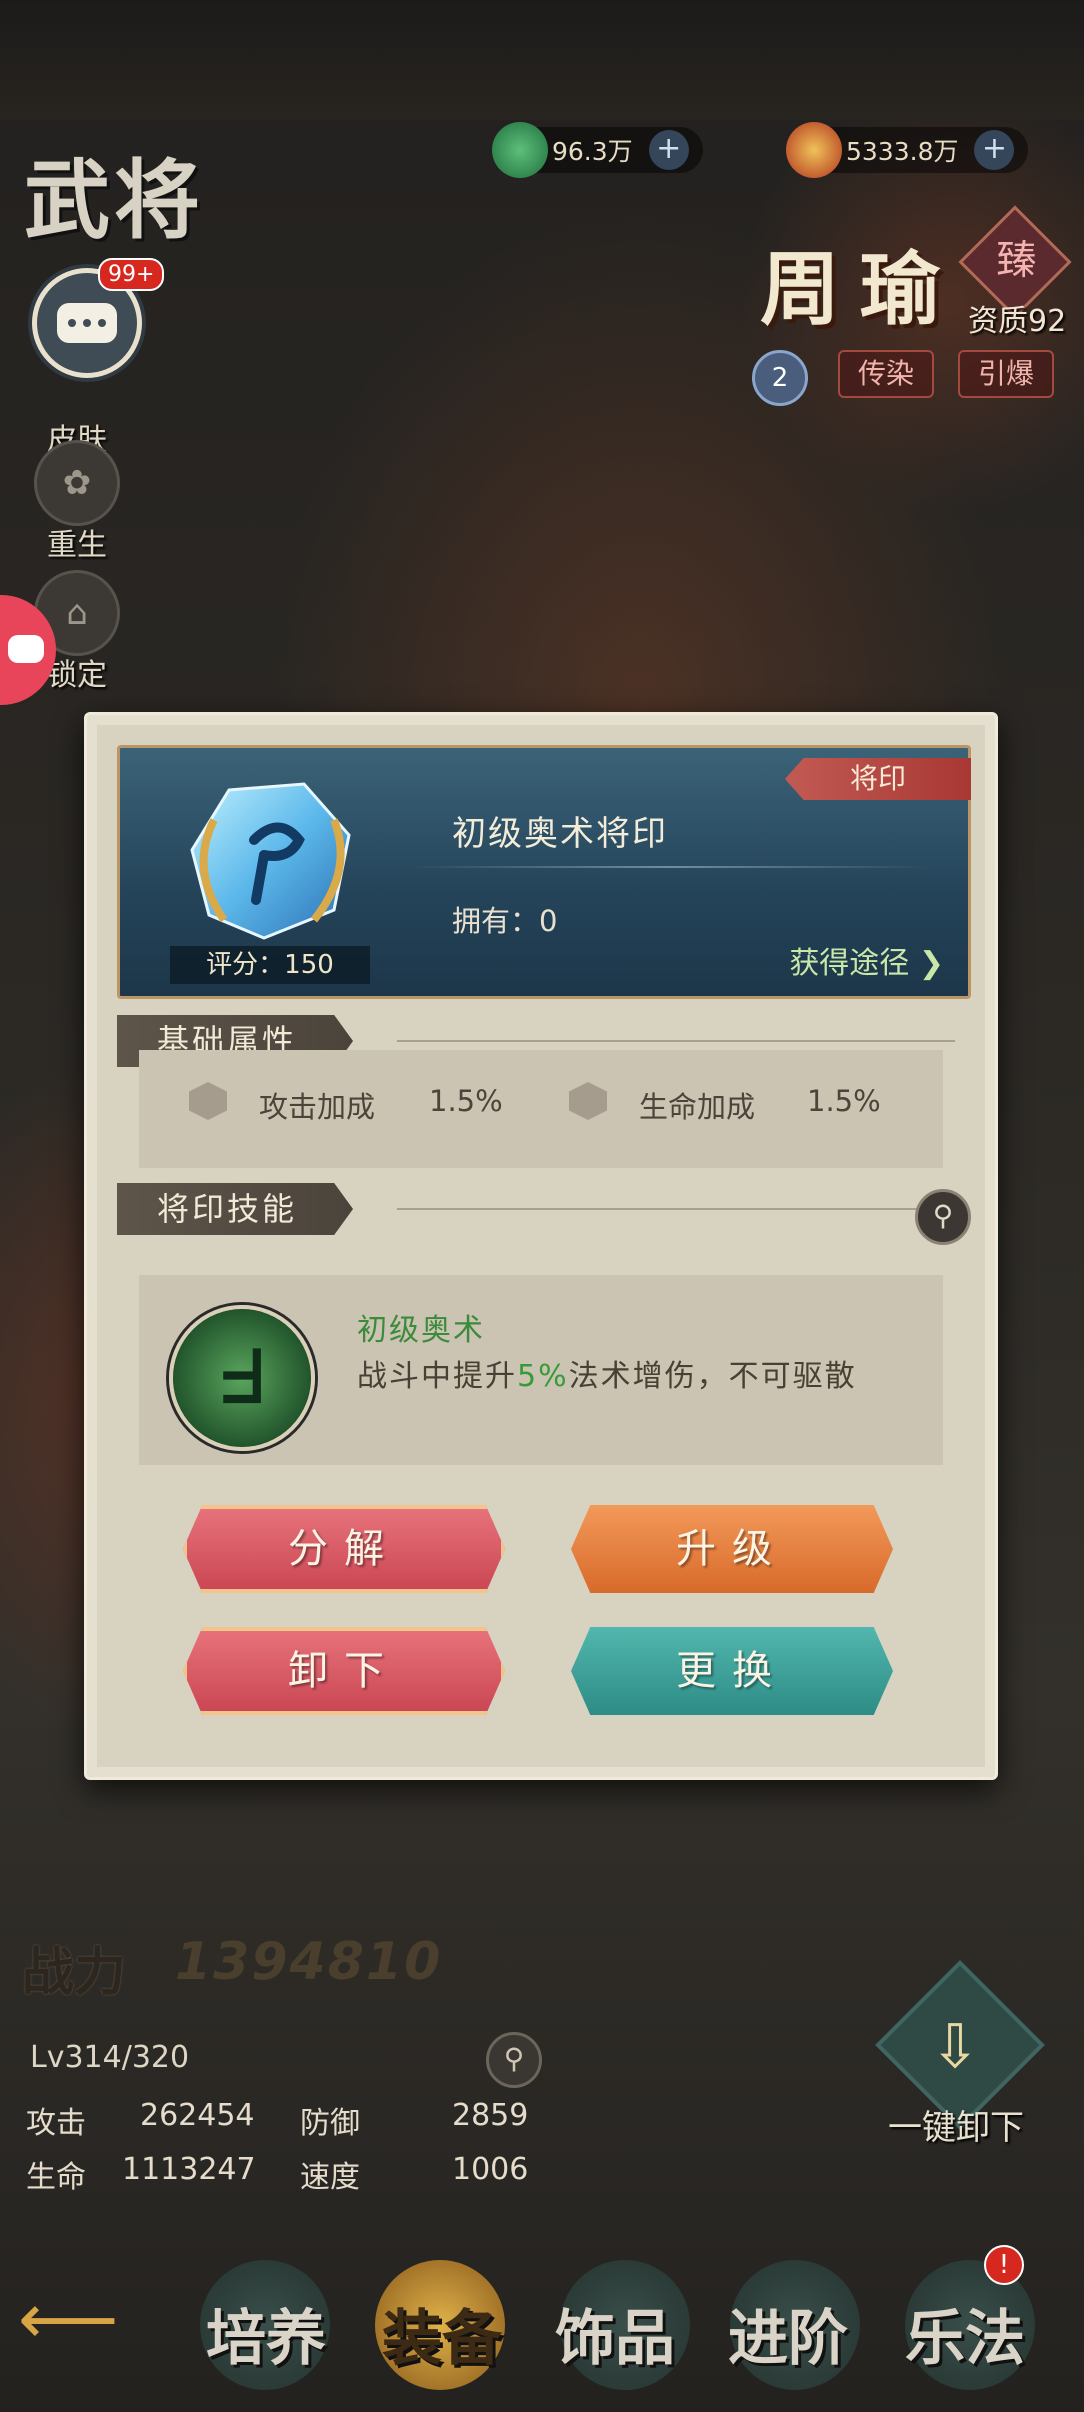 The width and height of the screenshot is (1084, 2412). What do you see at coordinates (1017, 321) in the screenshot?
I see `hero-quality: 资质92` at bounding box center [1017, 321].